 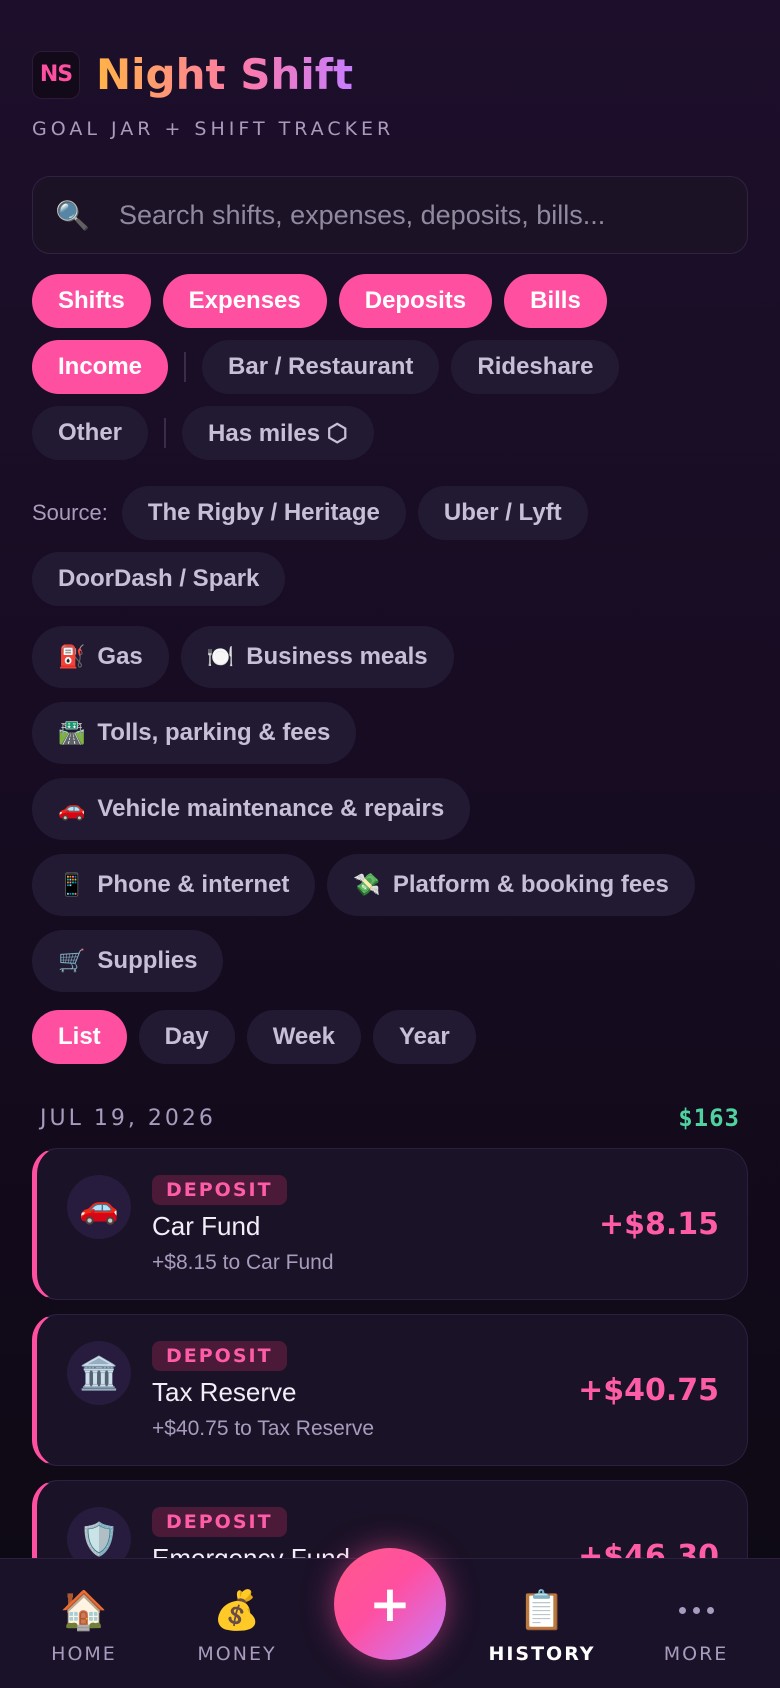 I want to click on type-filter-row: Shifts Expenses Deposits Bills, so click(x=319, y=301).